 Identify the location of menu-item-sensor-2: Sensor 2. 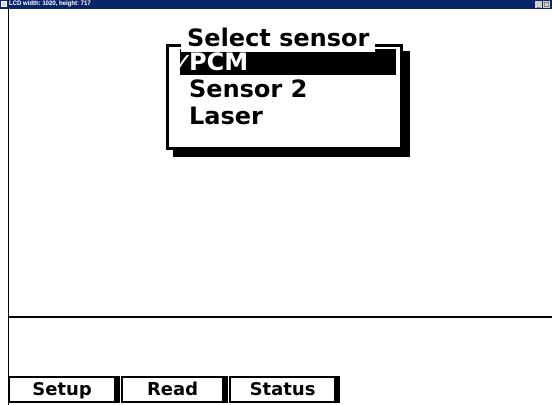
(288, 89).